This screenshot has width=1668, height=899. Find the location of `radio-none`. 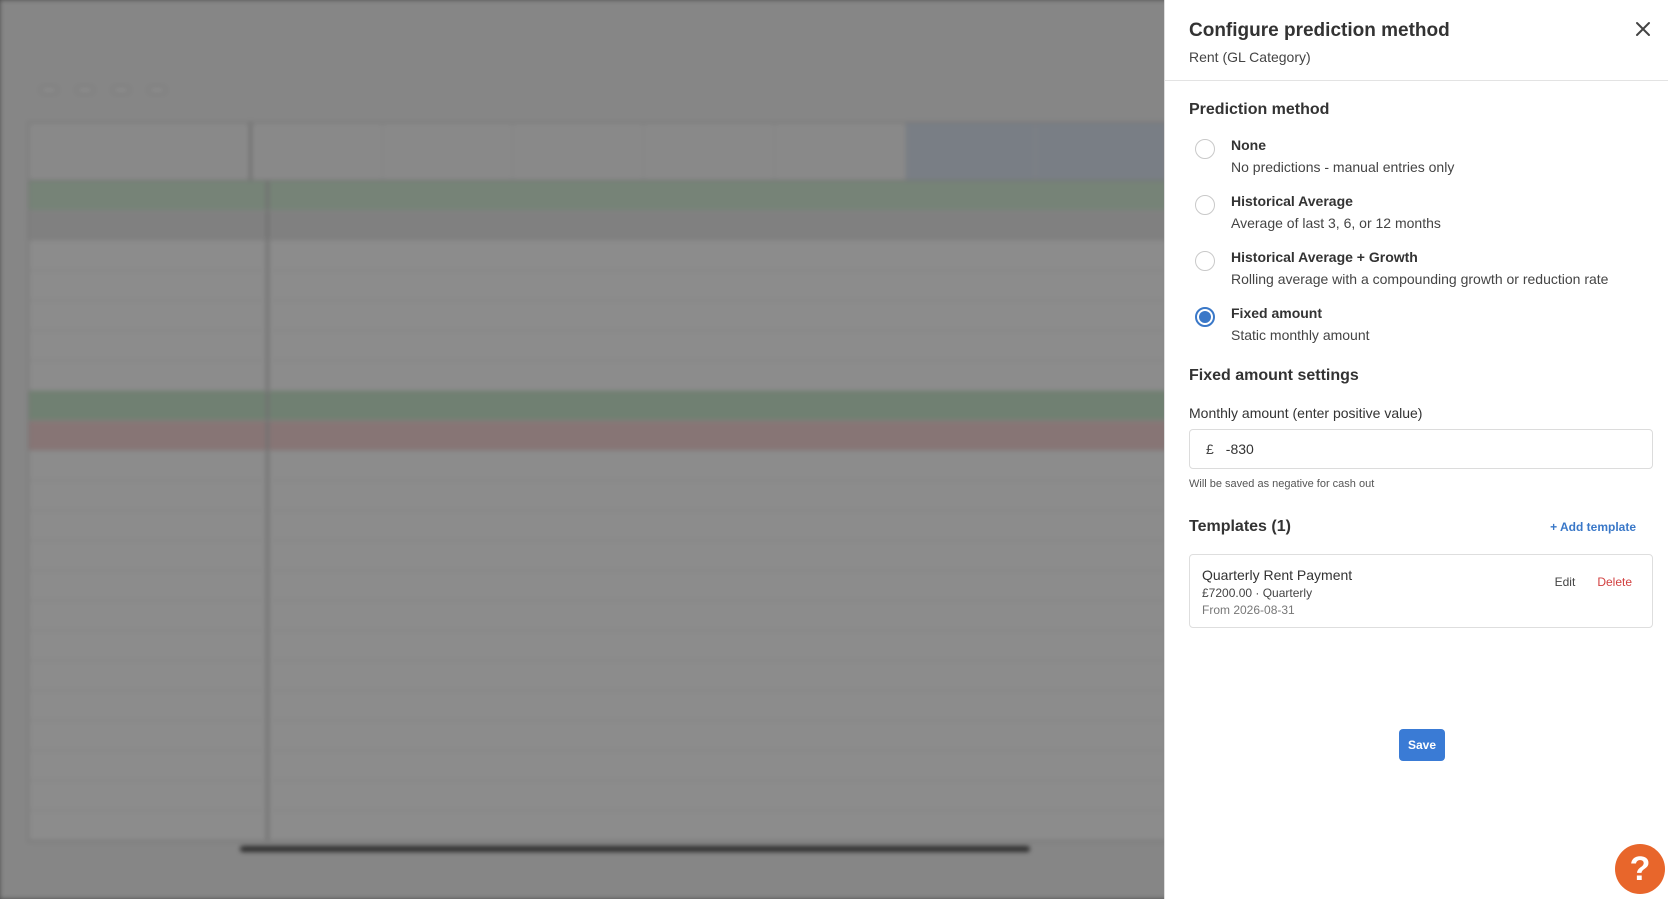

radio-none is located at coordinates (1205, 149).